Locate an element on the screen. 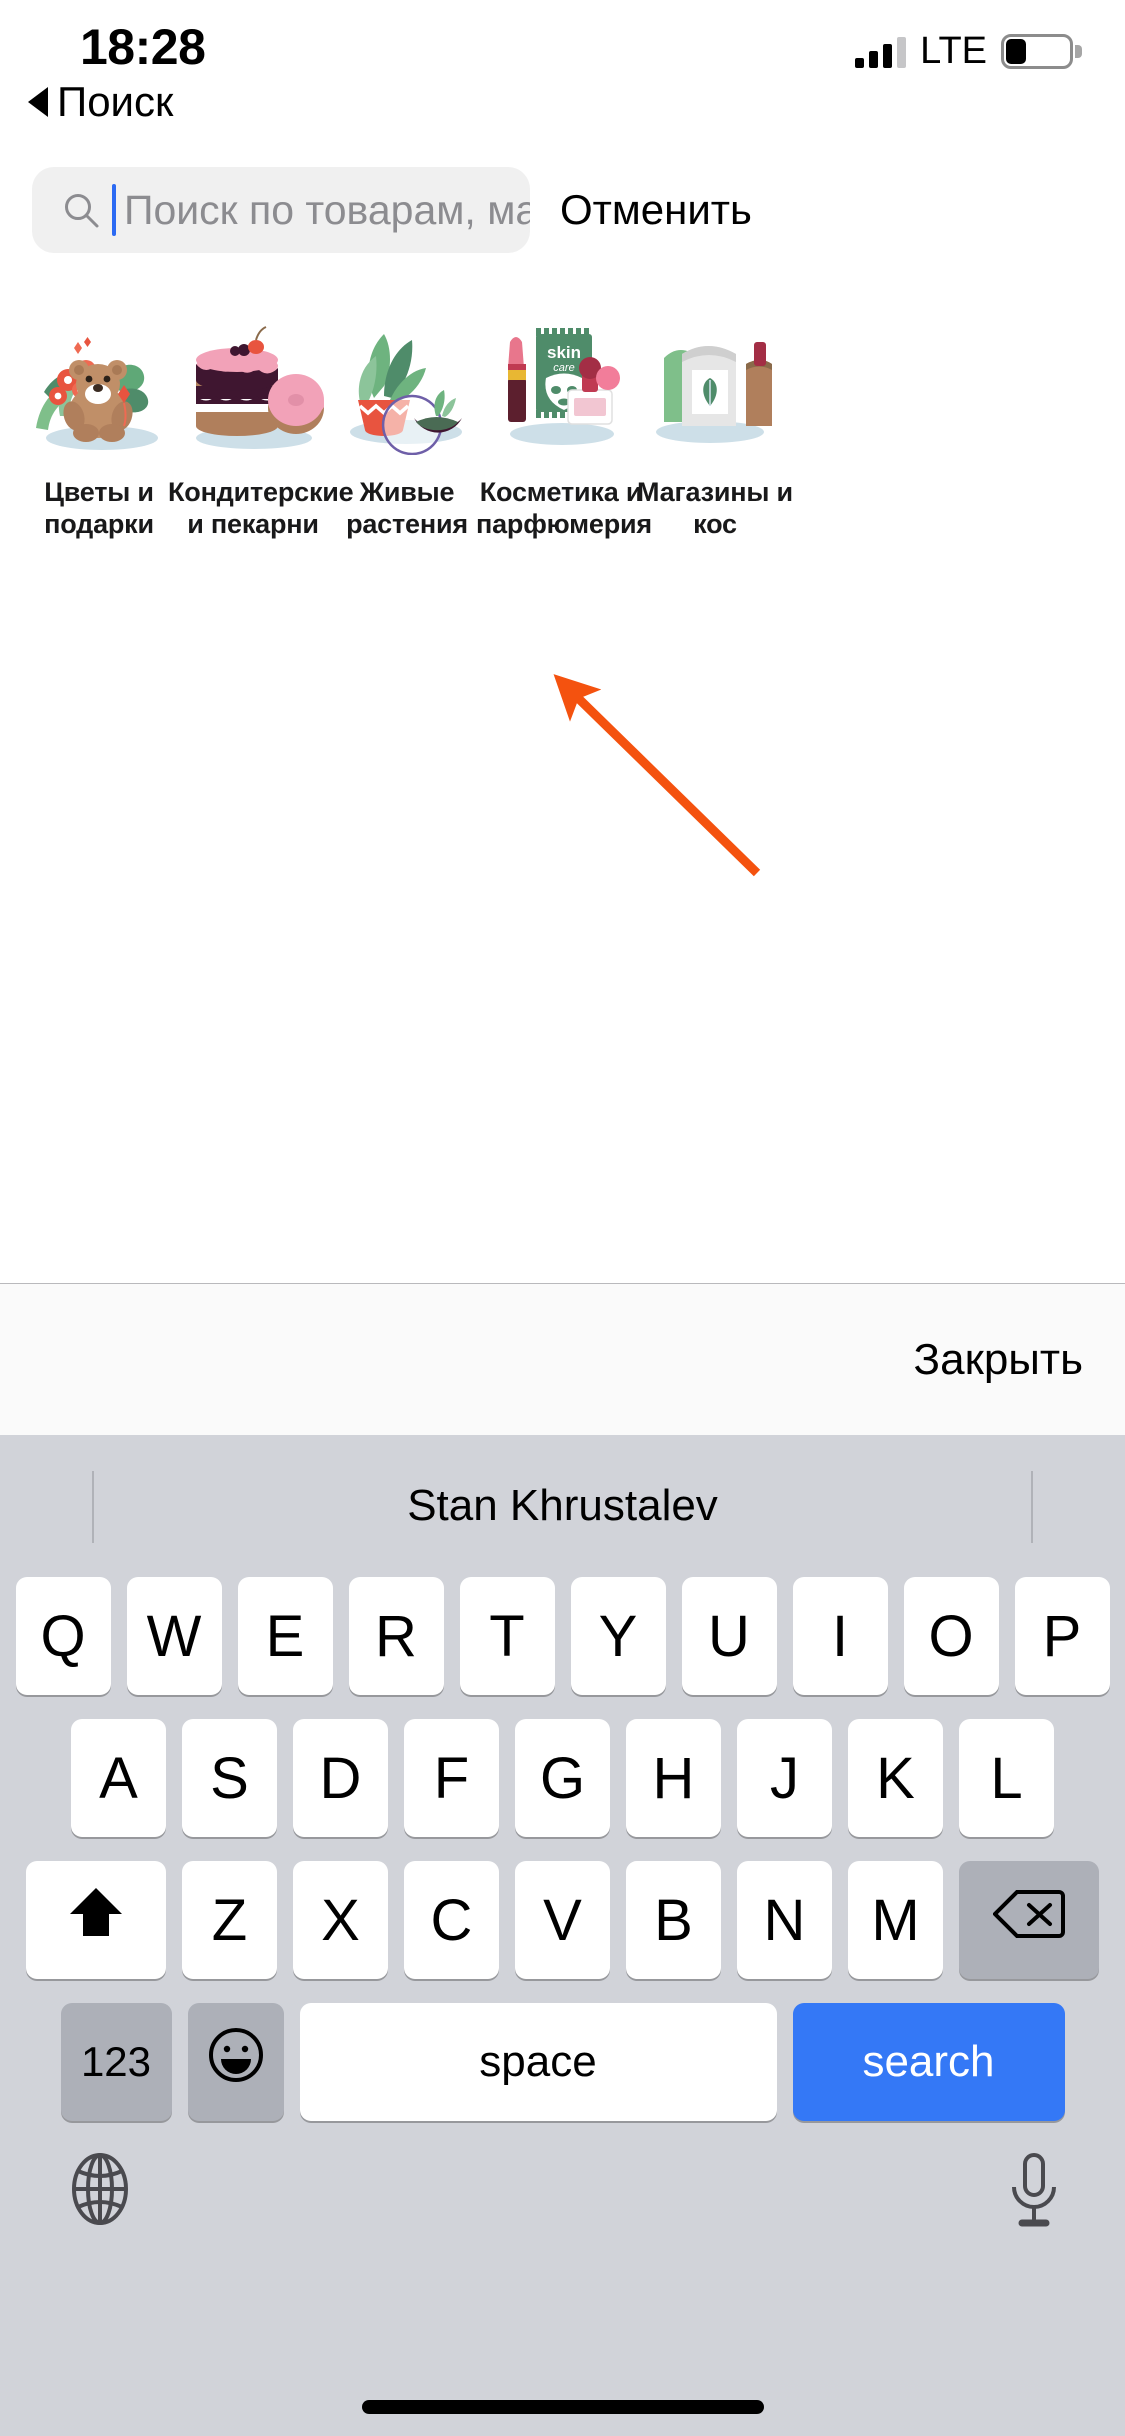 Image resolution: width=1125 pixels, height=2436 pixels. key-o: O is located at coordinates (951, 1636).